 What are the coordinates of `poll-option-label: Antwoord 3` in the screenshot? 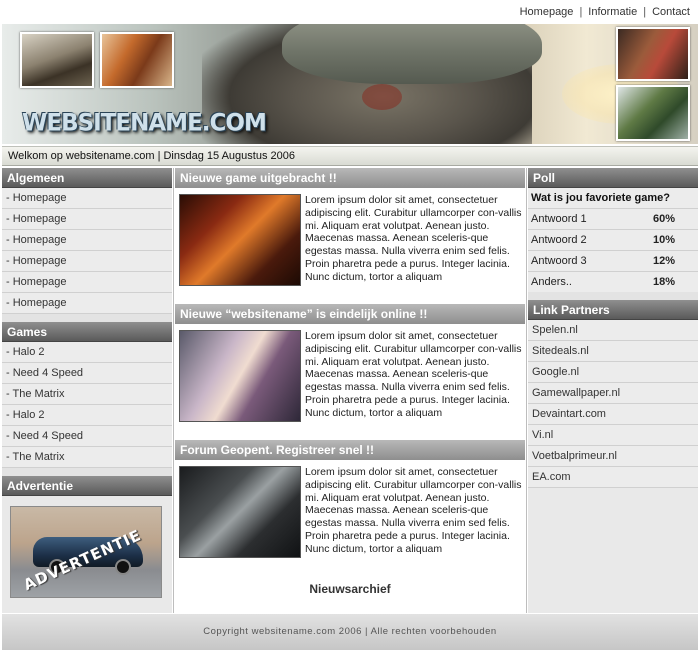 It's located at (559, 261).